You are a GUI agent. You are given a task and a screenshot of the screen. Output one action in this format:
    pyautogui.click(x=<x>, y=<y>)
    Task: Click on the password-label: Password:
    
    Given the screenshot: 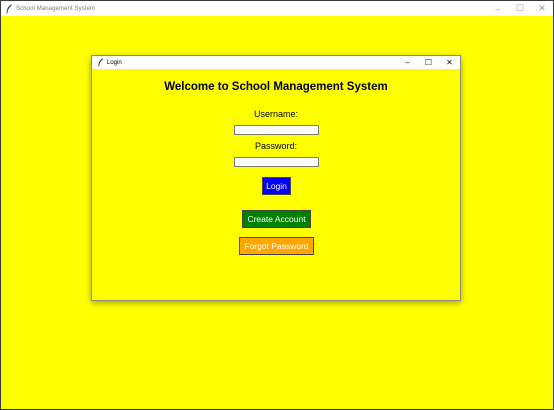 What is the action you would take?
    pyautogui.click(x=276, y=146)
    